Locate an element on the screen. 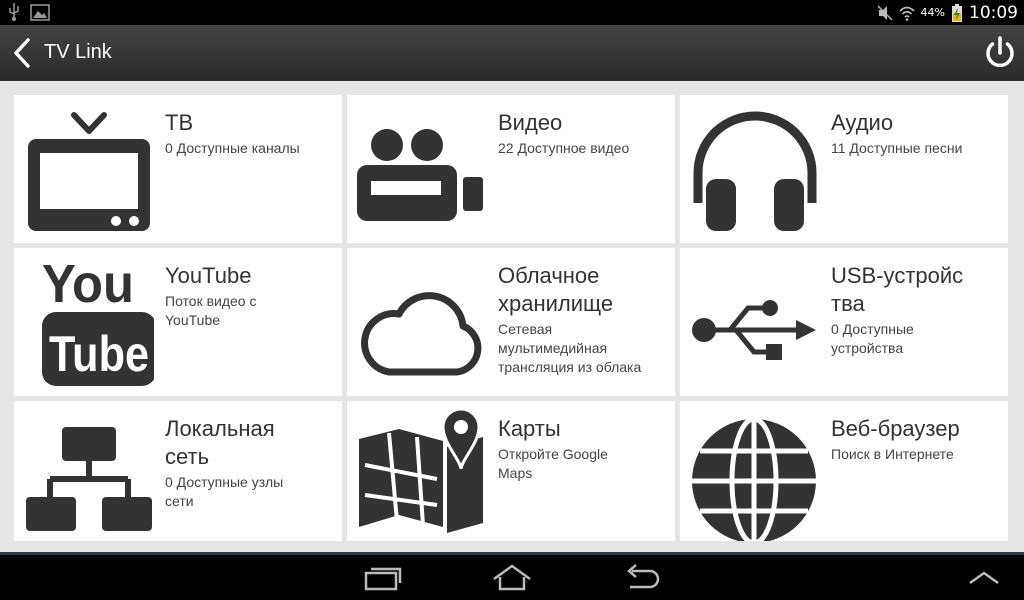 The height and width of the screenshot is (600, 1024). youtube-icon: You Tube is located at coordinates (98, 321).